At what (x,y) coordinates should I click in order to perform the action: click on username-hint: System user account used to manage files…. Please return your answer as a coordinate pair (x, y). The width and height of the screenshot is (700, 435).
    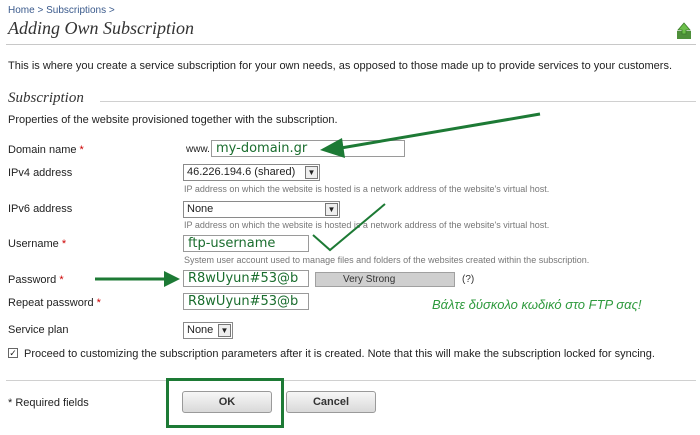
    Looking at the image, I should click on (387, 260).